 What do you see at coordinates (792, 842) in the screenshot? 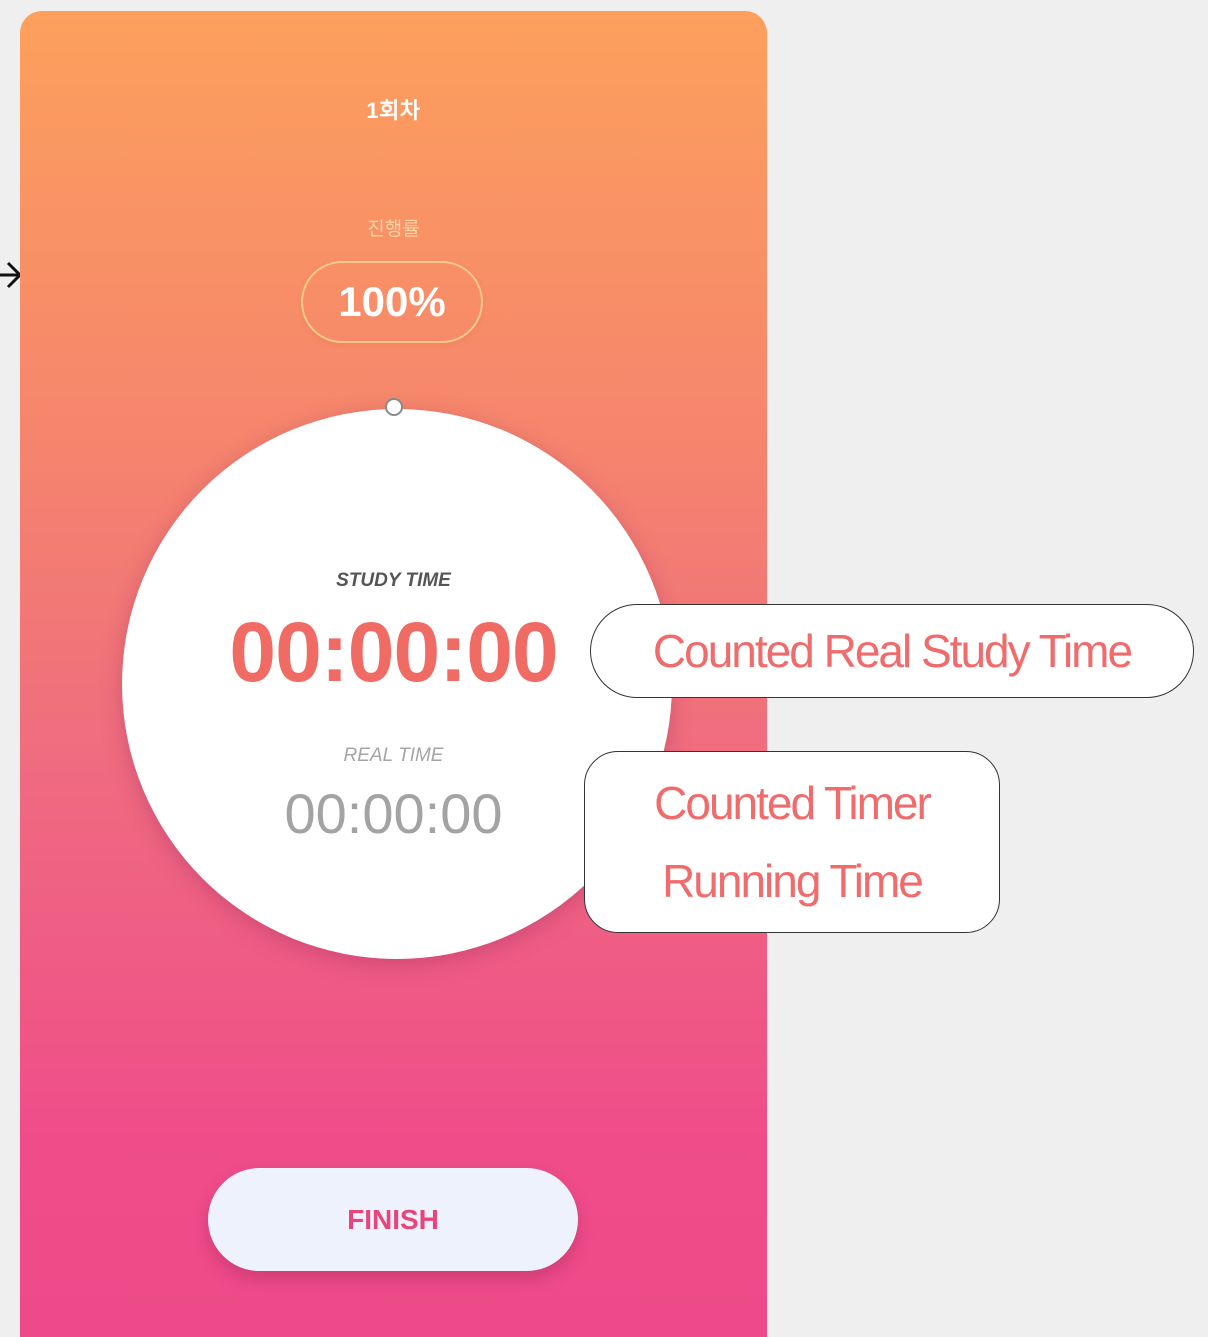
I see `callout-real-time: Counted Timer Running Time` at bounding box center [792, 842].